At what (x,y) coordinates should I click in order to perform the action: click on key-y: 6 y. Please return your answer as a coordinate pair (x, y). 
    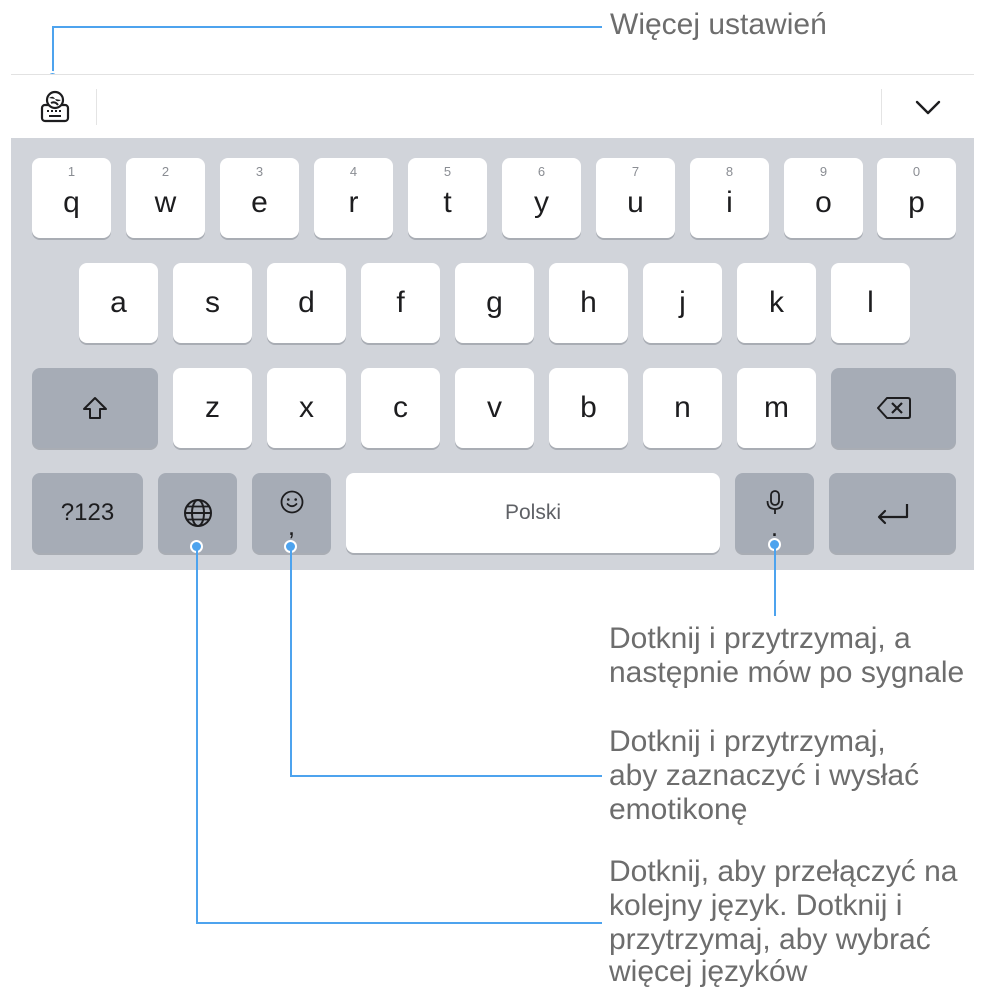
    Looking at the image, I should click on (541, 198).